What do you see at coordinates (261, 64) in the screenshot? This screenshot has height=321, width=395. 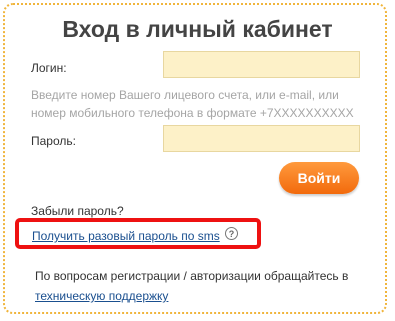 I see `login-input` at bounding box center [261, 64].